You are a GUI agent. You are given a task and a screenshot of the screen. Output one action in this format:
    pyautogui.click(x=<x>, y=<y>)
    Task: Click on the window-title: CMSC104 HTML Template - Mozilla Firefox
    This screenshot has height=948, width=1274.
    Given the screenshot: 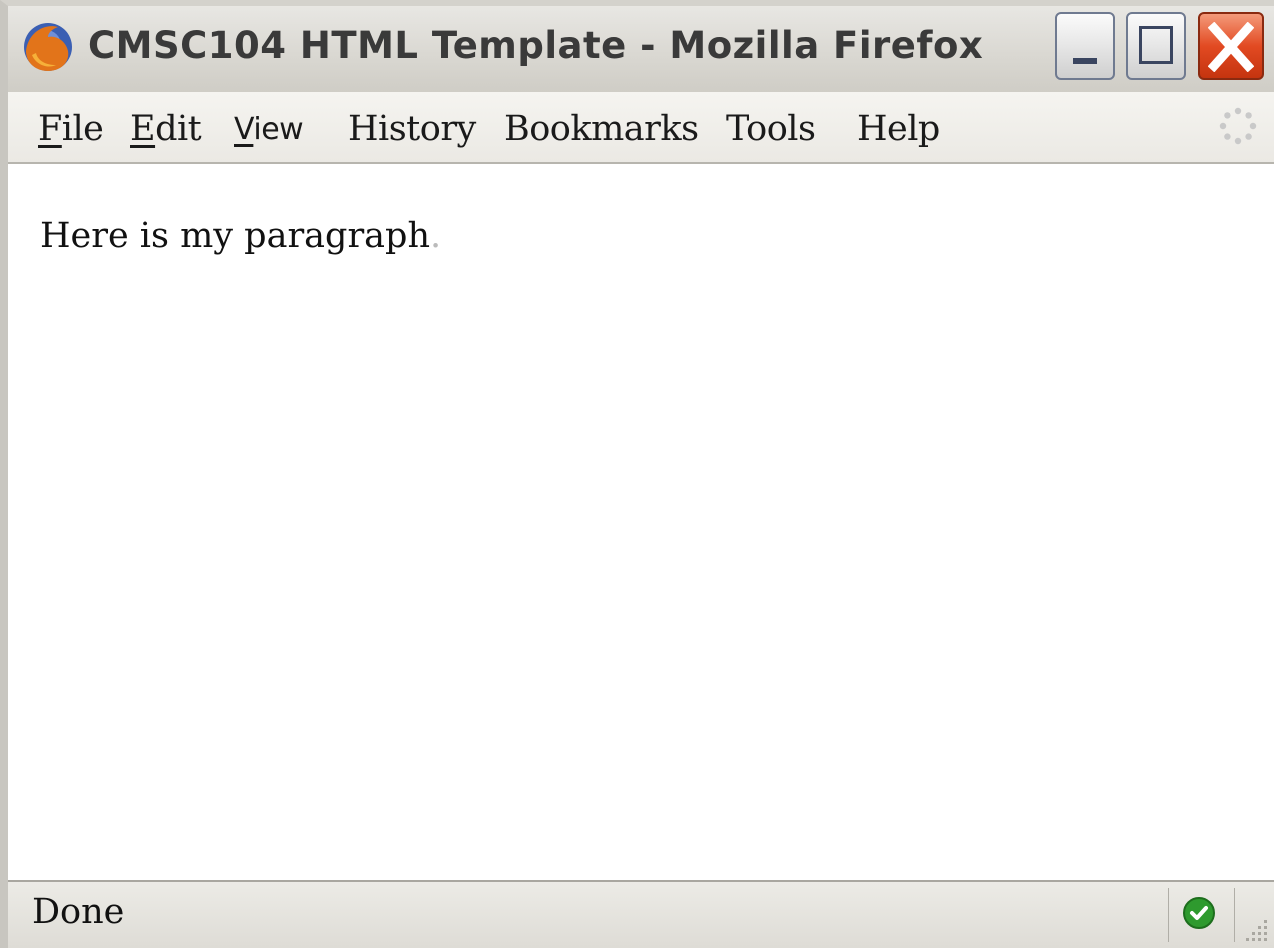 What is the action you would take?
    pyautogui.click(x=536, y=45)
    